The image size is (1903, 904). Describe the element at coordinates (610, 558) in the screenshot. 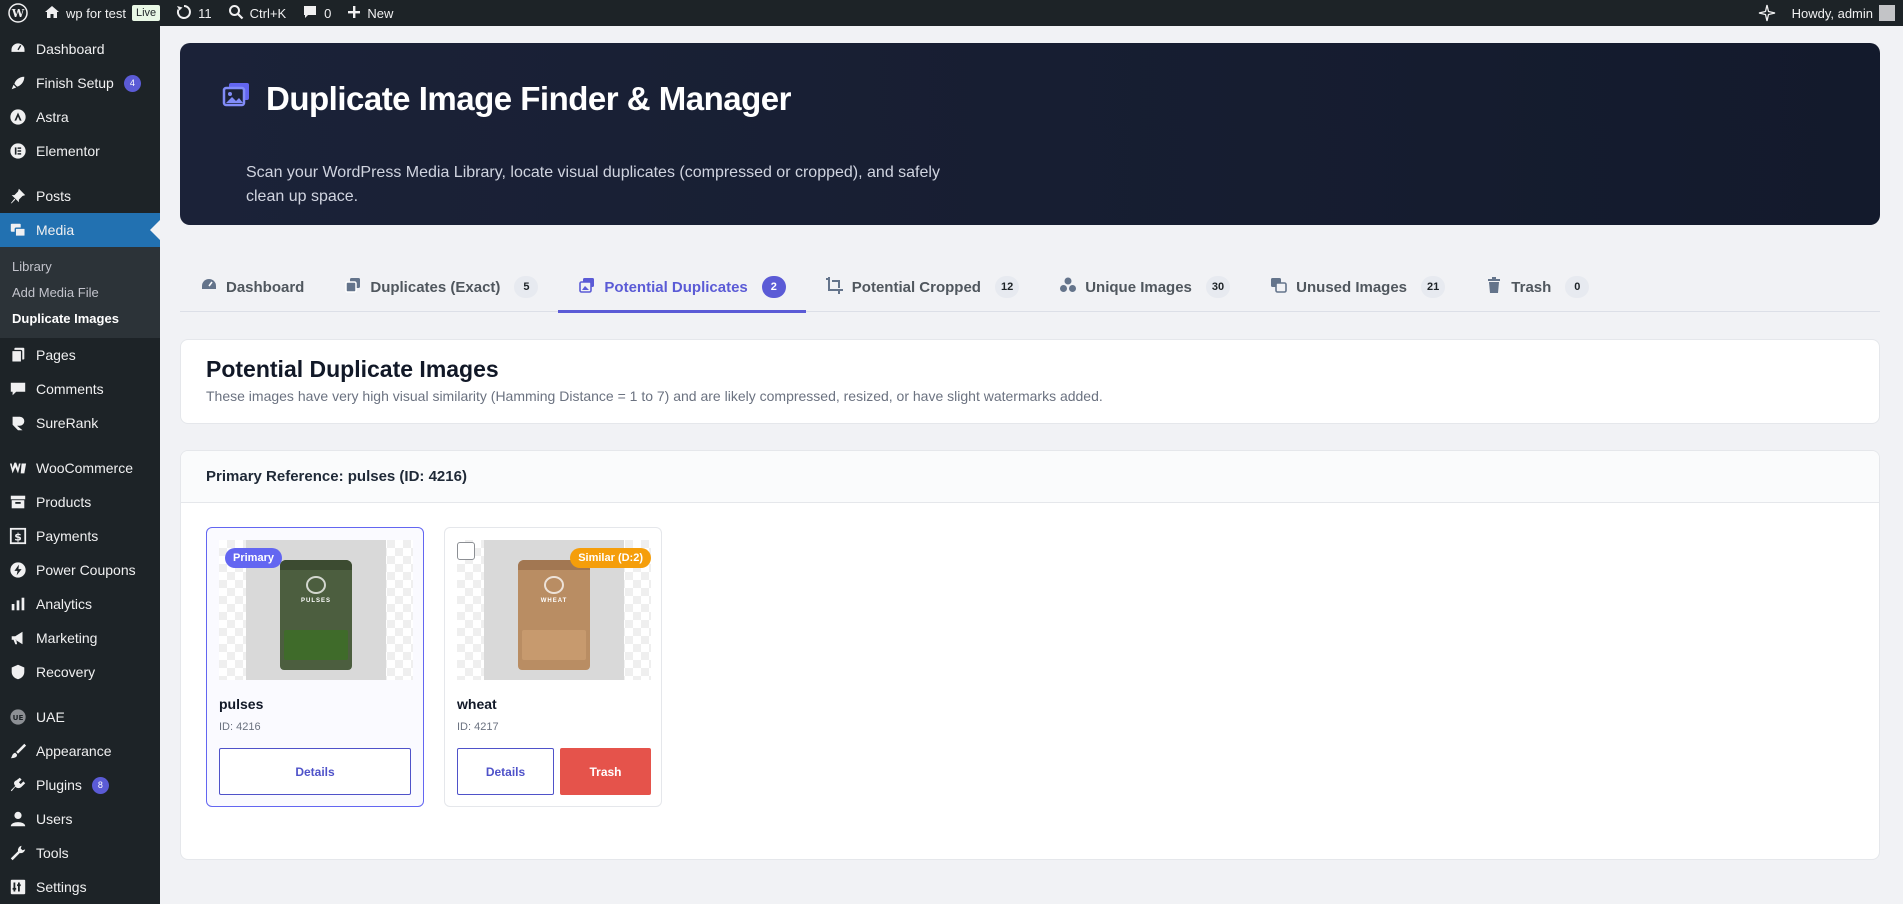

I see `similarity-badge: Similar (D:2)` at that location.